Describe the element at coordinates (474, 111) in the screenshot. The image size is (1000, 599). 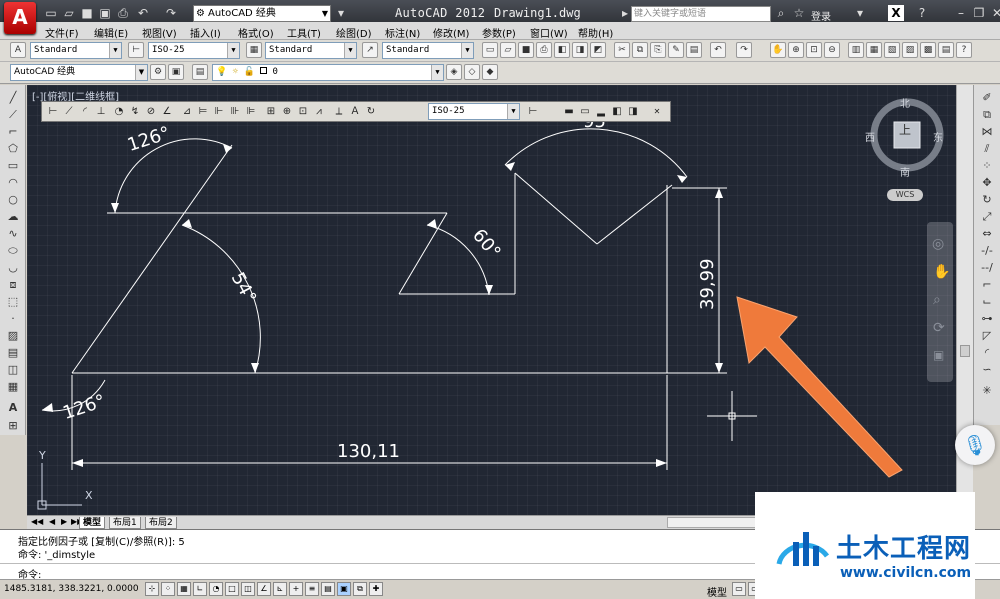
I see `dim-style-control: ISO-25 ▼` at that location.